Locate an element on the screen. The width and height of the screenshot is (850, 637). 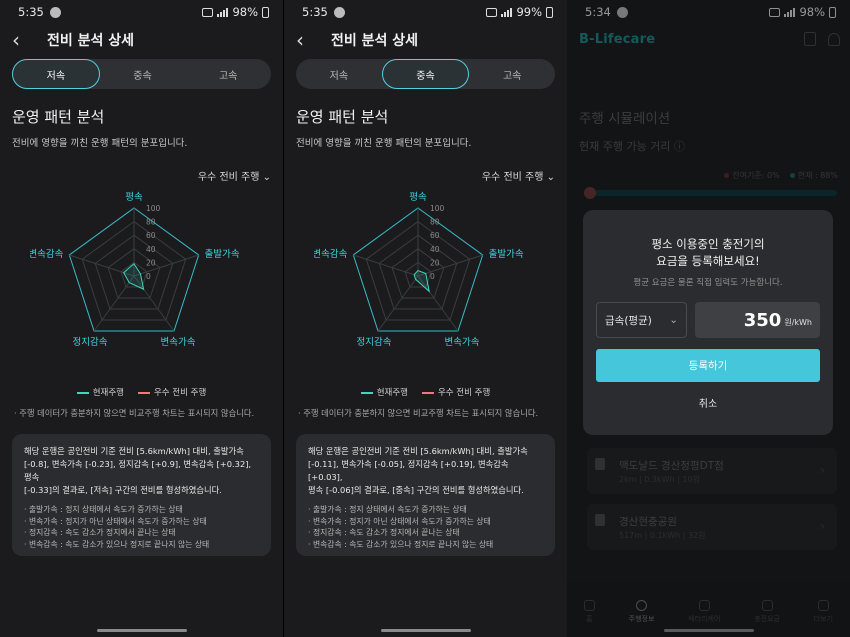
price-input: 350 원/kWh is located at coordinates (757, 320).